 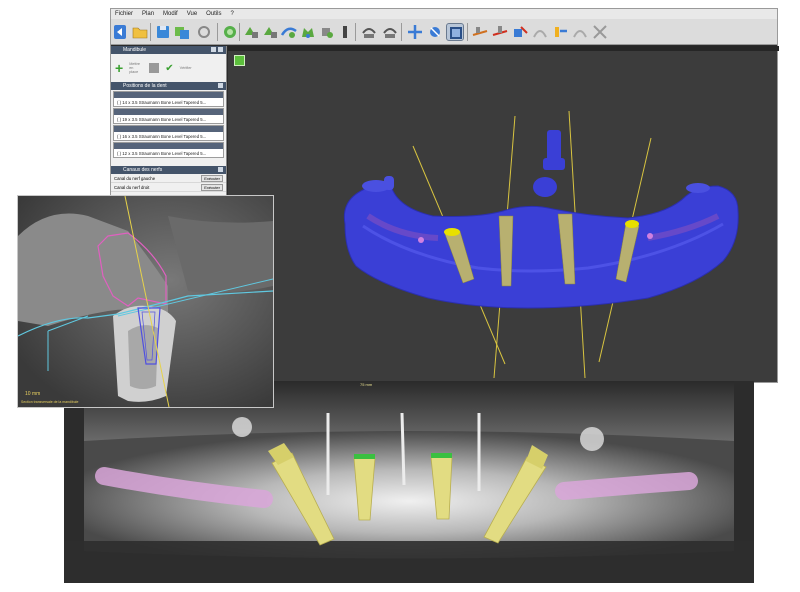 What do you see at coordinates (124, 14) in the screenshot?
I see `menu-file: Fichier` at bounding box center [124, 14].